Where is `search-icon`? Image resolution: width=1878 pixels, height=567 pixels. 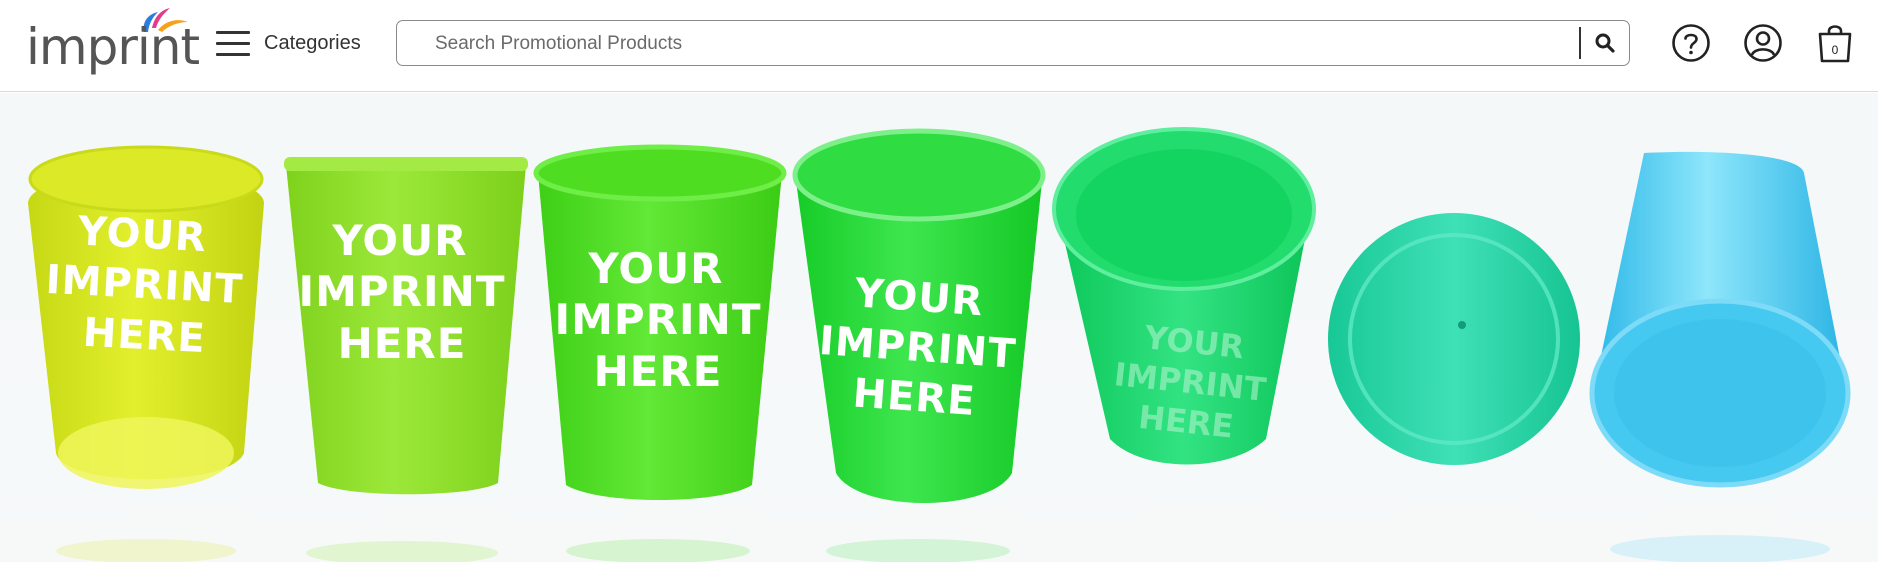 search-icon is located at coordinates (1605, 43).